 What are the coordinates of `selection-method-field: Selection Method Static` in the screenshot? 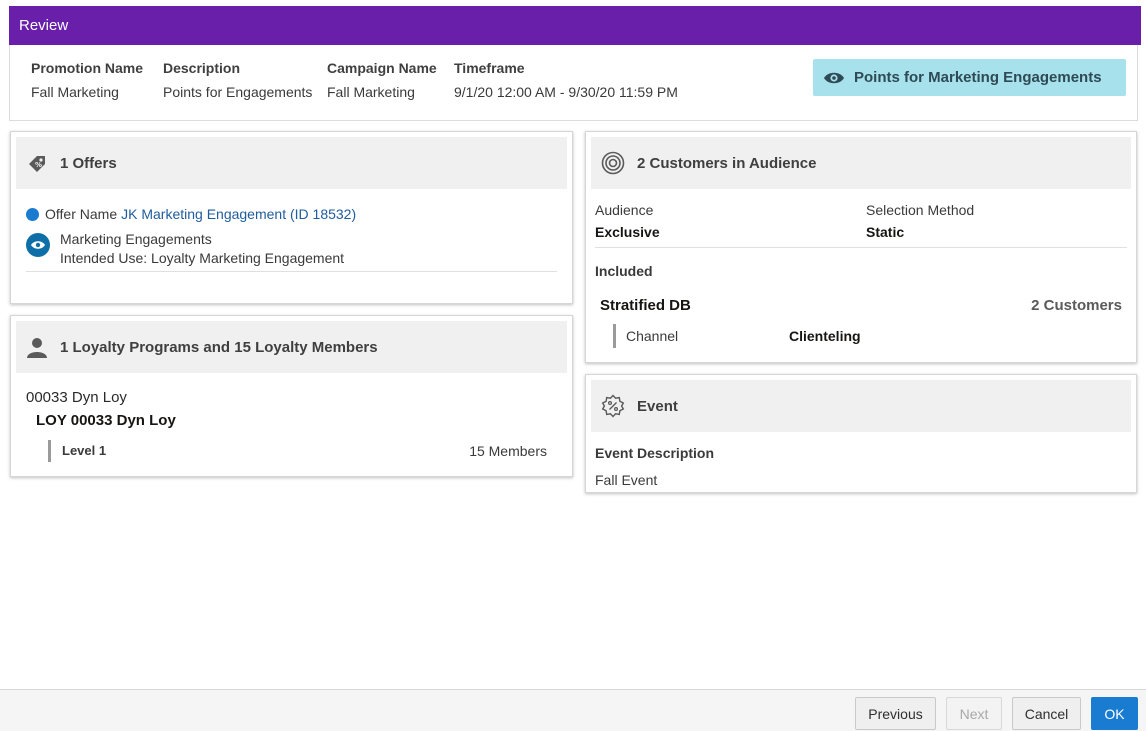 It's located at (920, 221).